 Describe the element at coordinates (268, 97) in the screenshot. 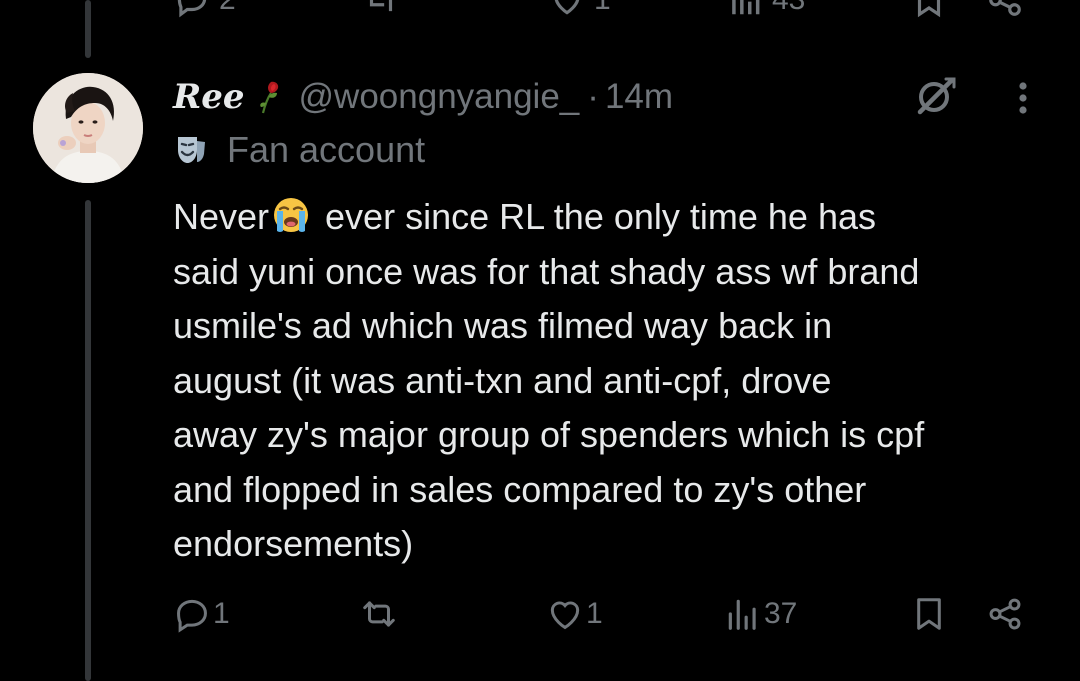

I see `wilted-rose-emoji` at that location.